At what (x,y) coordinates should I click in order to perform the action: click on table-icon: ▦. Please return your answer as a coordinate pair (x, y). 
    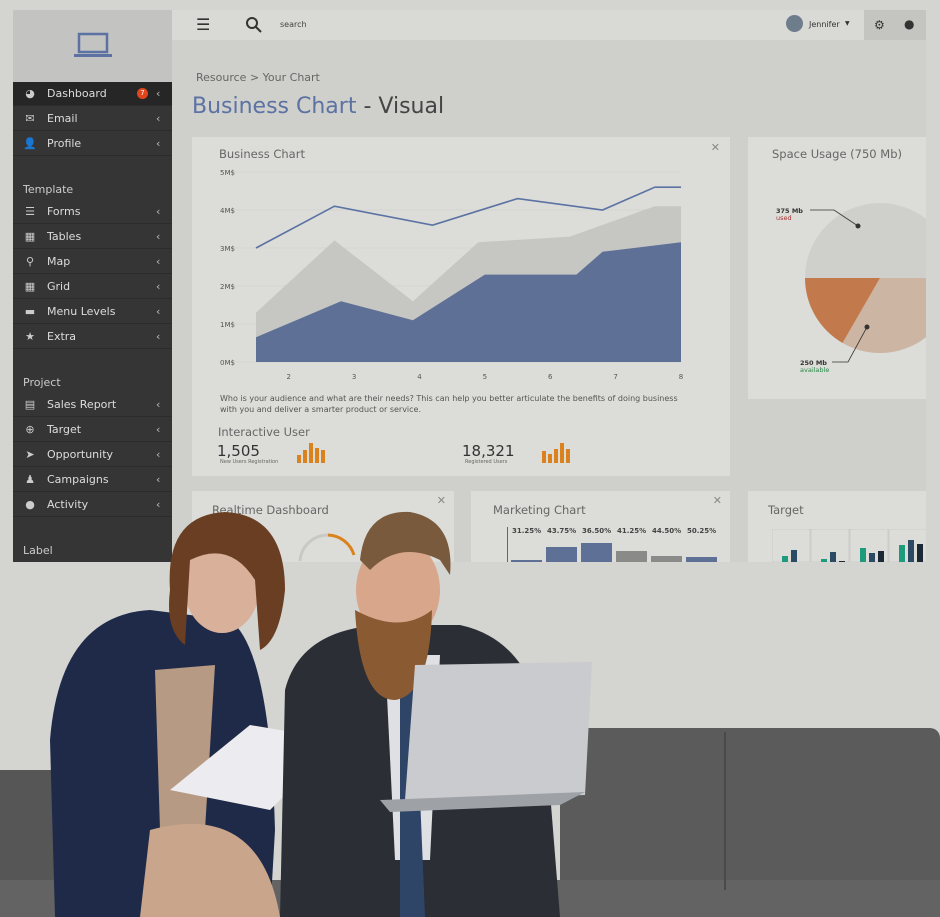
    Looking at the image, I should click on (30, 236).